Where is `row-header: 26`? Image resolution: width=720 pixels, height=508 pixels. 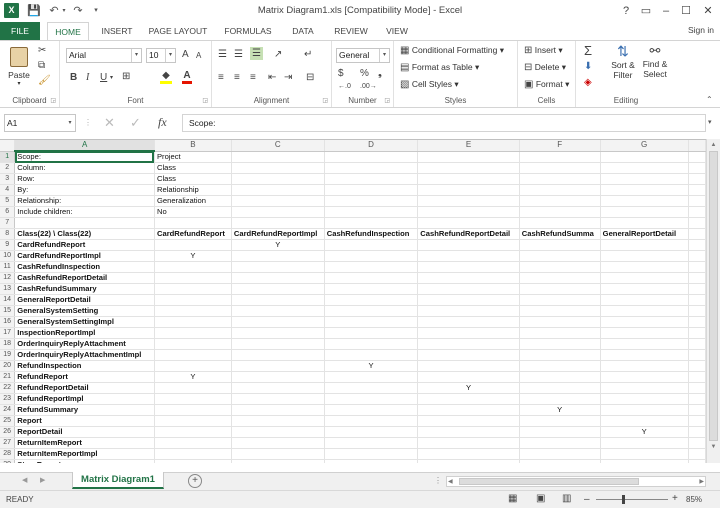
row-header: 26 is located at coordinates (8, 432).